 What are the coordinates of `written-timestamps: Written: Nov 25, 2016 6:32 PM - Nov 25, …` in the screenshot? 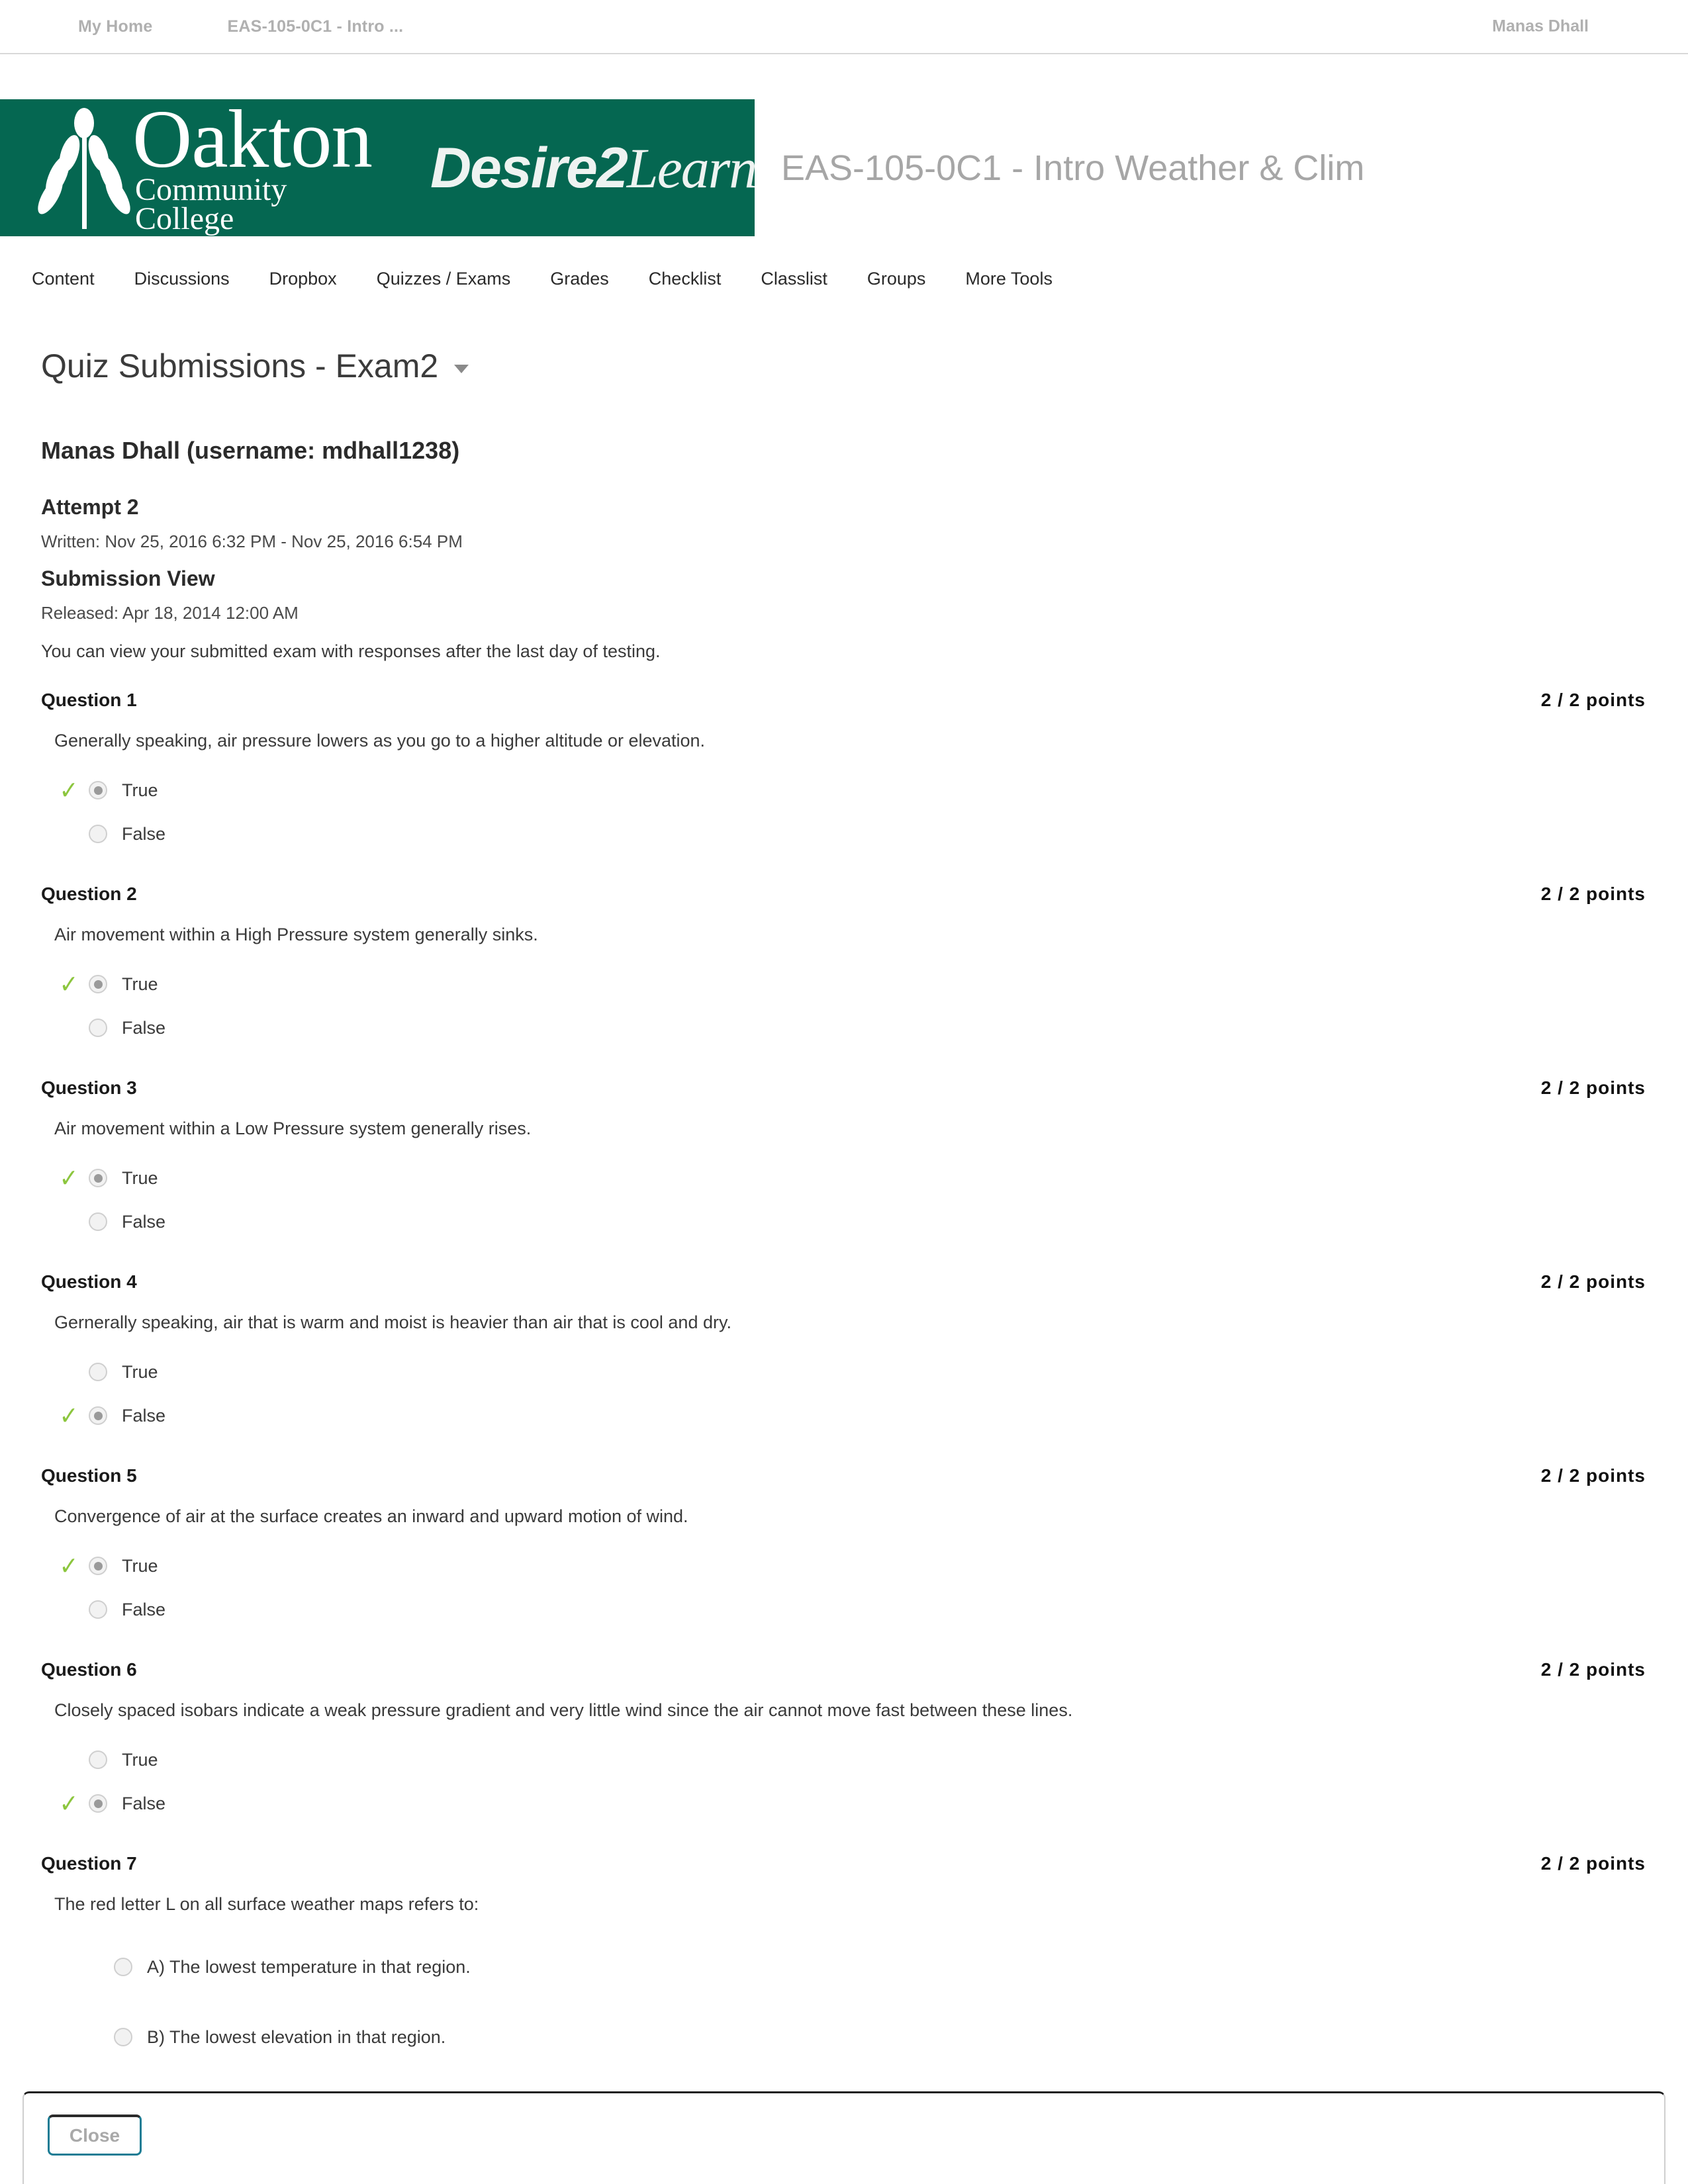 It's located at (252, 541).